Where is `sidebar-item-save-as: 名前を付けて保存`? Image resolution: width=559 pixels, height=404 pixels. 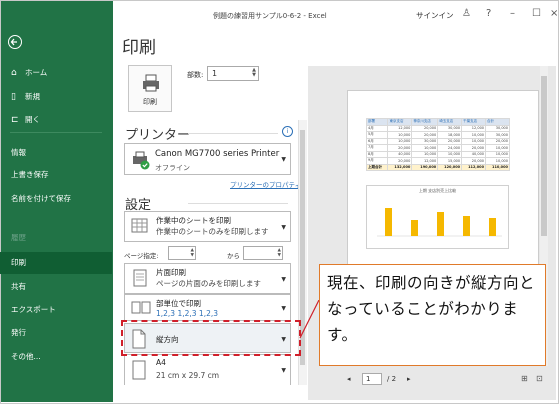
sidebar-item-save-as: 名前を付けて保存 is located at coordinates (50, 206).